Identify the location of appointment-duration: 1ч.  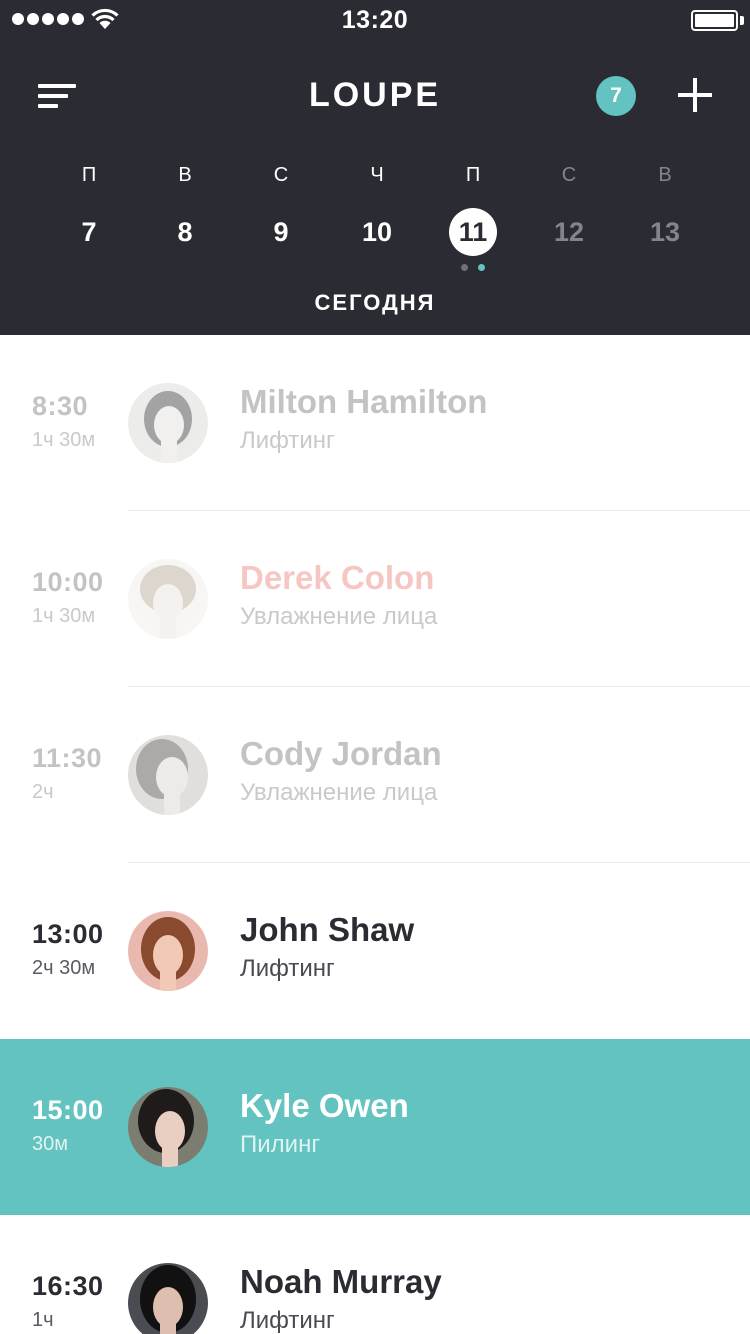
(43, 1320).